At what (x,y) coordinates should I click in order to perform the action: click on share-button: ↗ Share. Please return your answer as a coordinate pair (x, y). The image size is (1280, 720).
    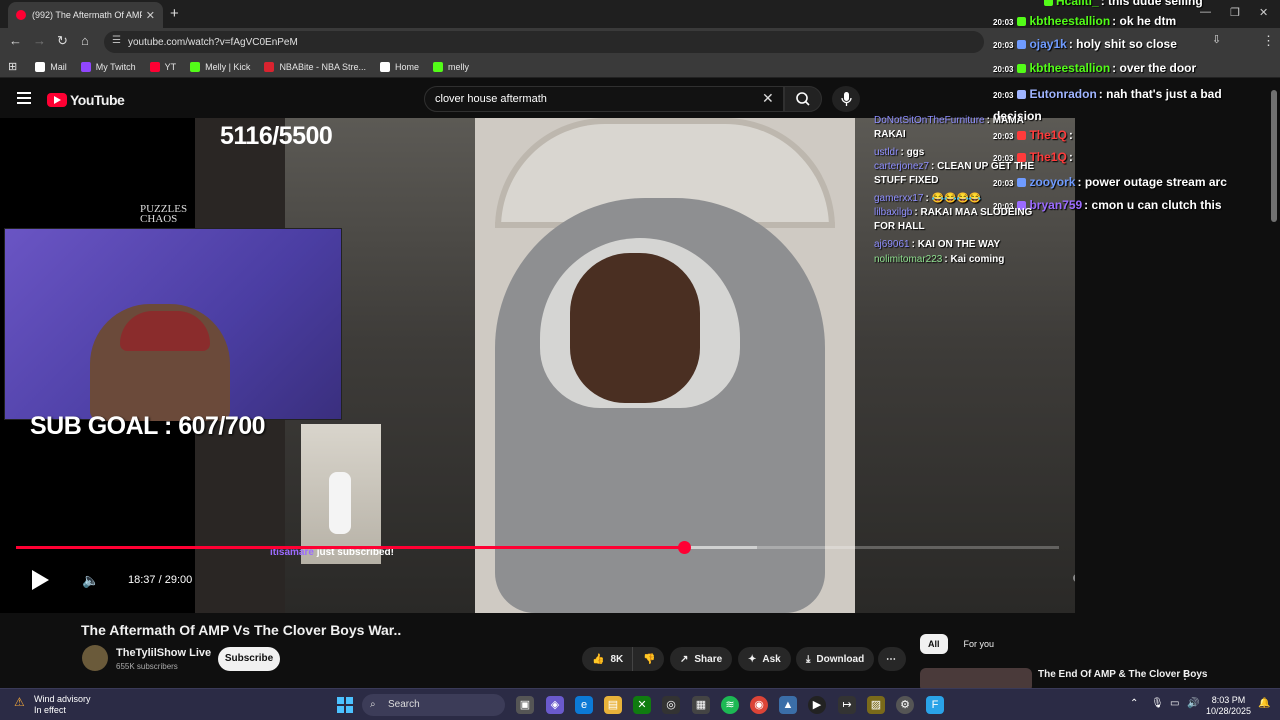
    Looking at the image, I should click on (701, 659).